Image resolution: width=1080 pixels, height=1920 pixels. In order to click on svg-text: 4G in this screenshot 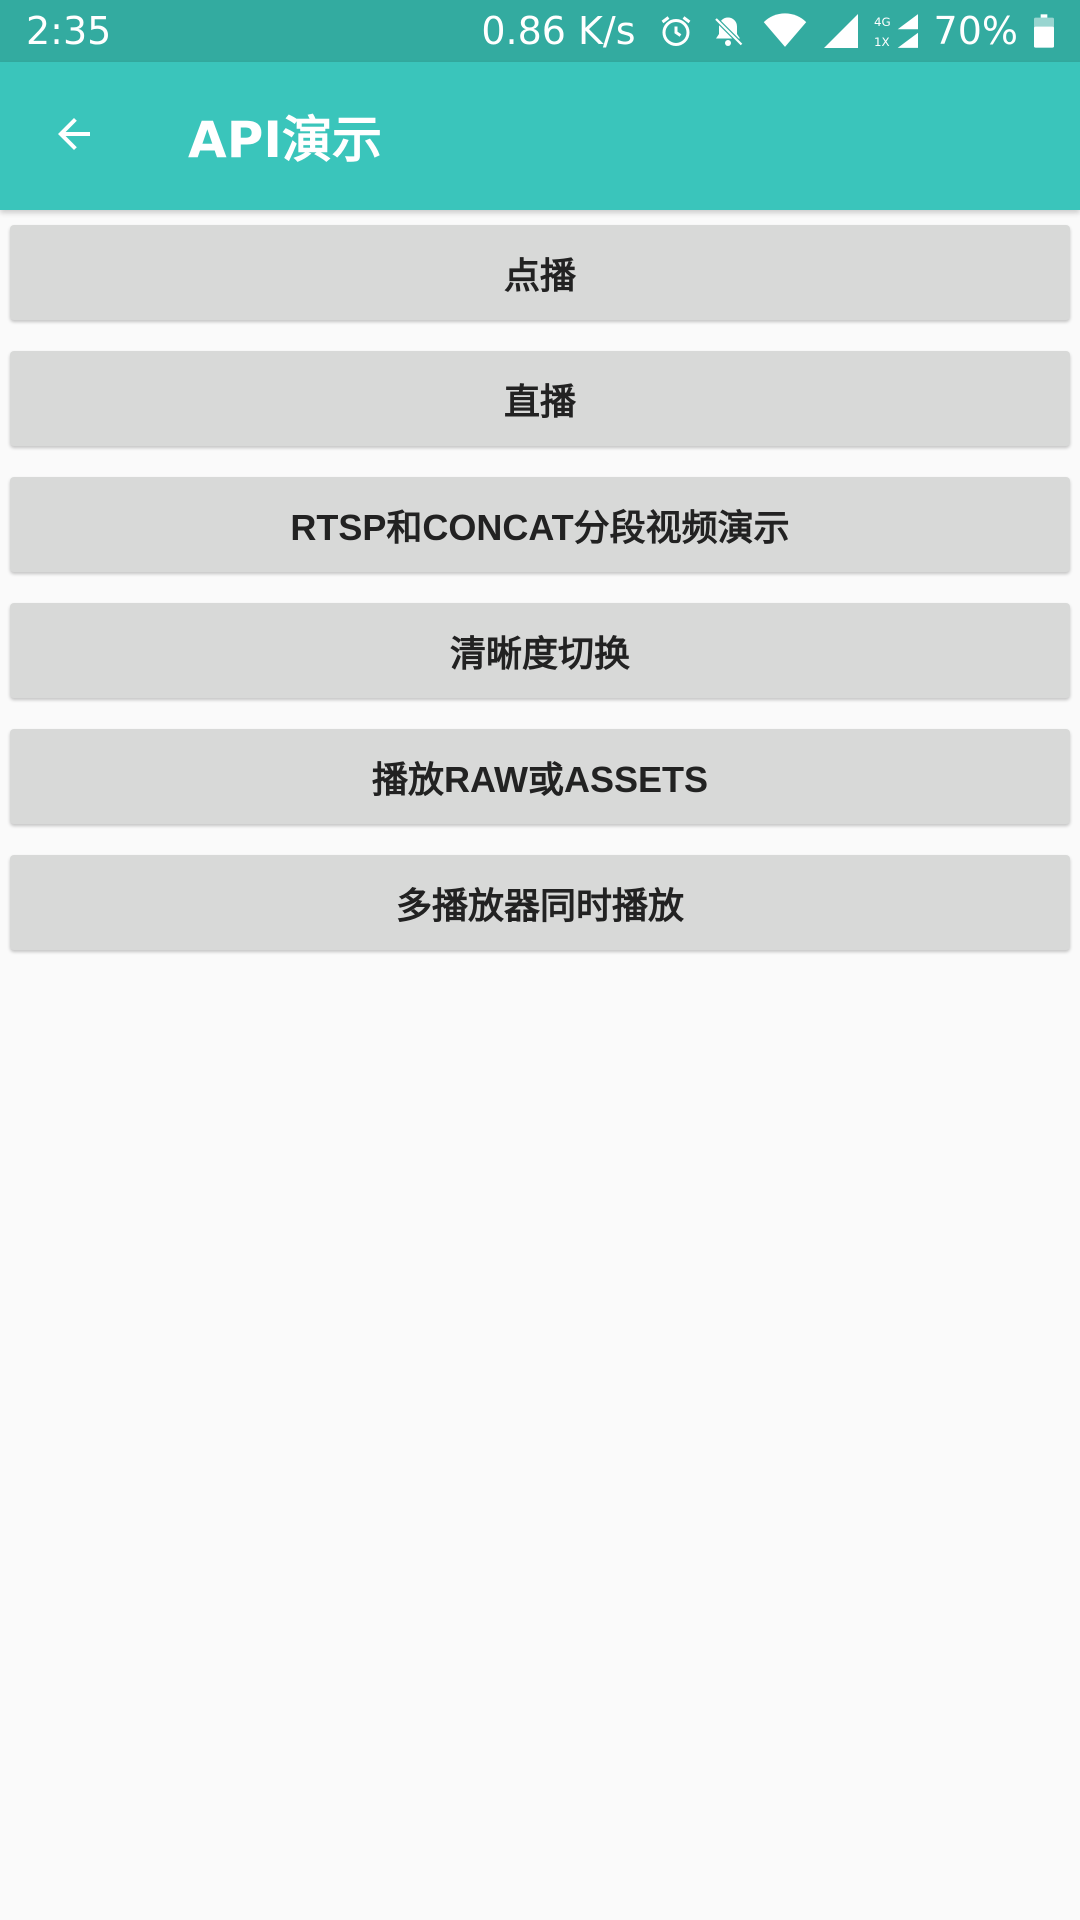, I will do `click(882, 22)`.